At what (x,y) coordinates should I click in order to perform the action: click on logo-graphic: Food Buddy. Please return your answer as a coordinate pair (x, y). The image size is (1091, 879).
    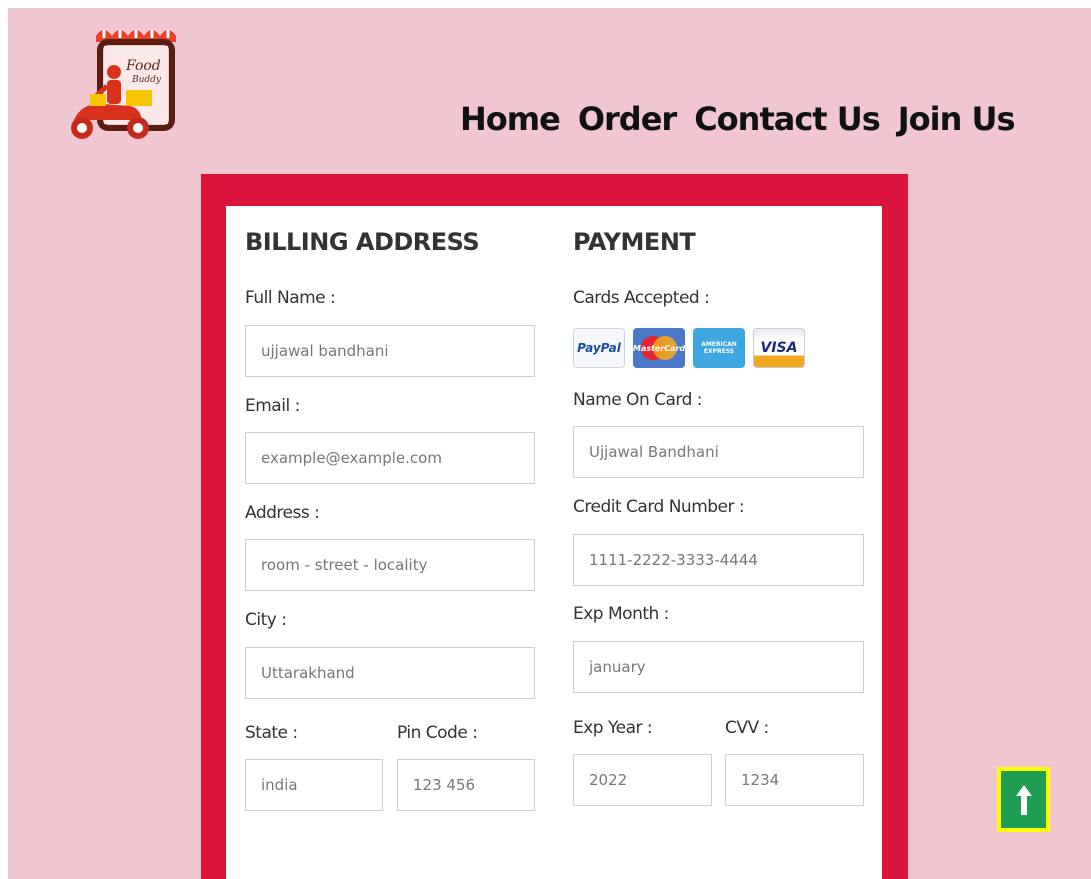
    Looking at the image, I should click on (123, 84).